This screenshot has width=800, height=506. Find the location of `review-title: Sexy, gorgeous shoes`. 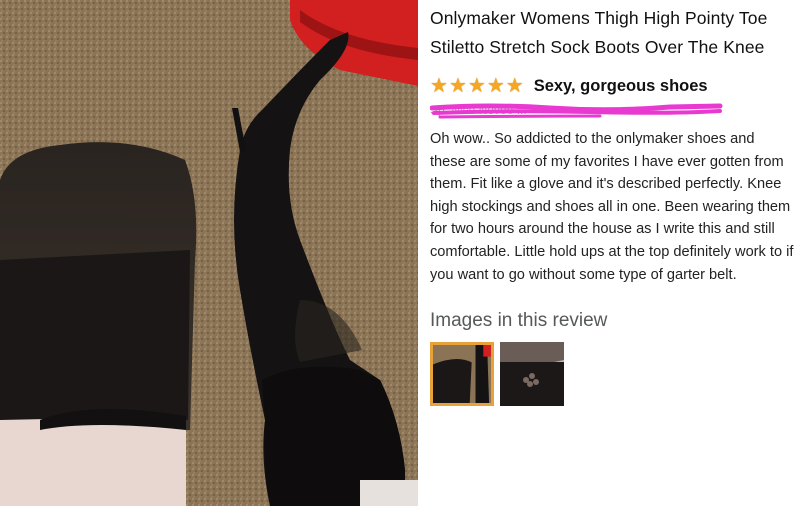

review-title: Sexy, gorgeous shoes is located at coordinates (621, 86).